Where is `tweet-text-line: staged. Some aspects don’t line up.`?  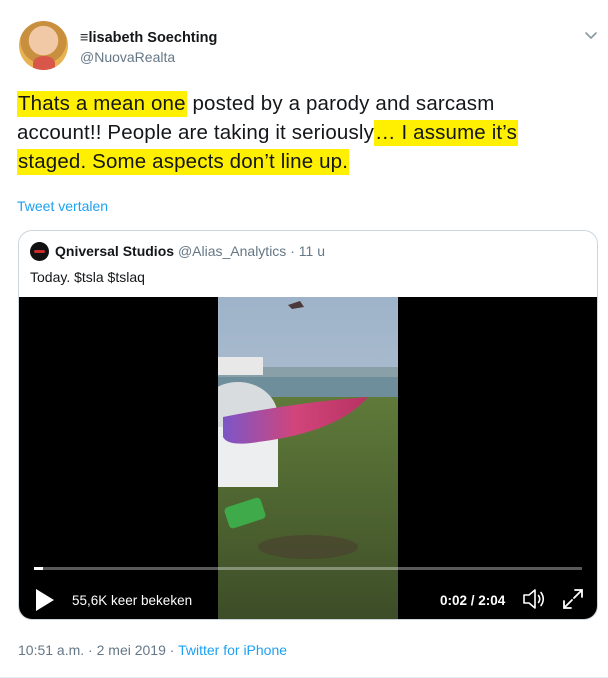 tweet-text-line: staged. Some aspects don’t line up. is located at coordinates (307, 161).